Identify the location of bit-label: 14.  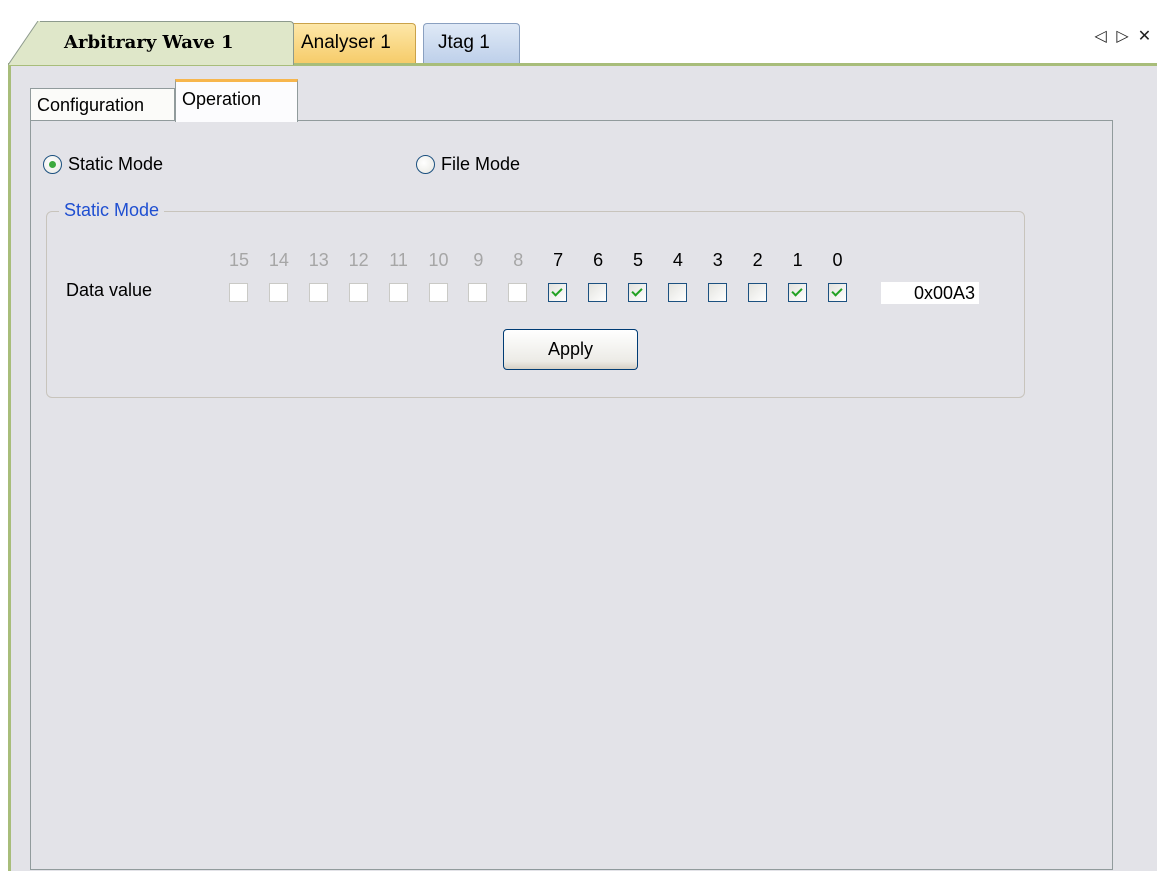
(278, 260).